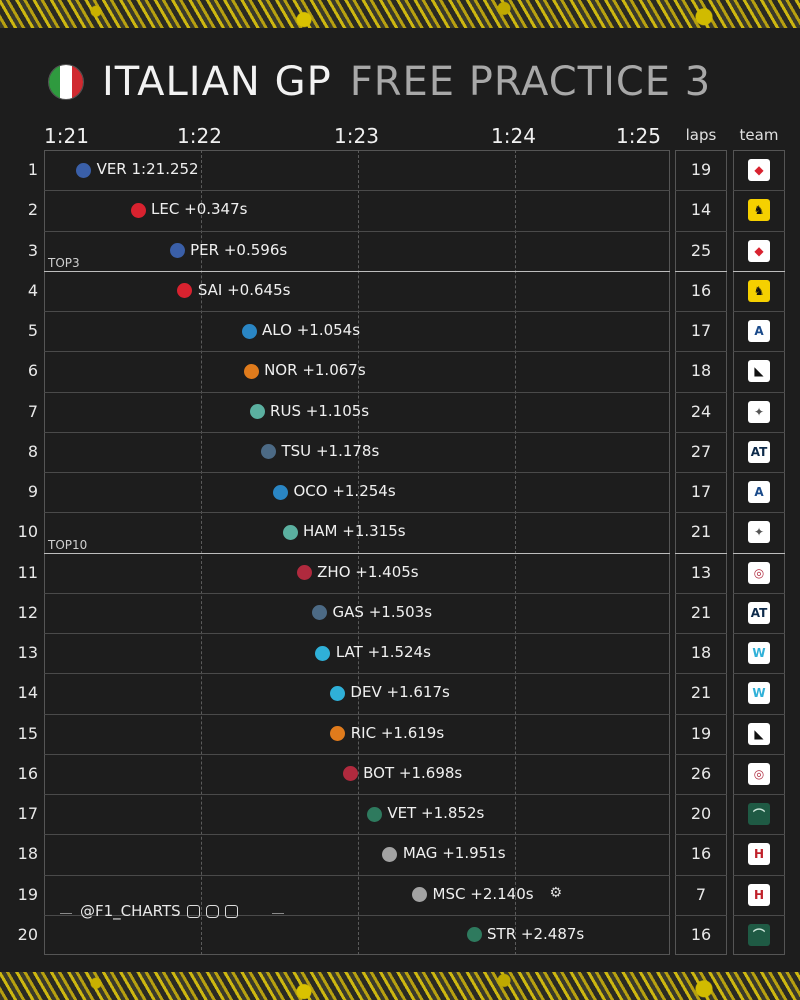 The width and height of the screenshot is (800, 1000). What do you see at coordinates (259, 289) in the screenshot?
I see `driver-gap: +0.645s` at bounding box center [259, 289].